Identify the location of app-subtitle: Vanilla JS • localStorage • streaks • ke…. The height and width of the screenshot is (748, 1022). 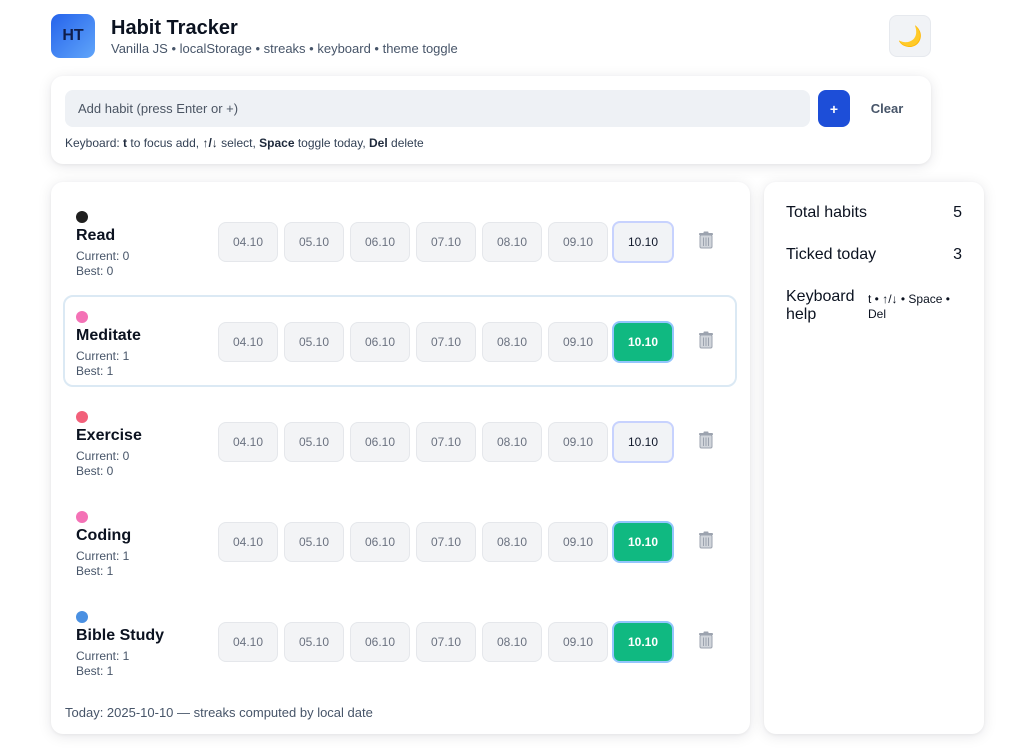
(284, 48).